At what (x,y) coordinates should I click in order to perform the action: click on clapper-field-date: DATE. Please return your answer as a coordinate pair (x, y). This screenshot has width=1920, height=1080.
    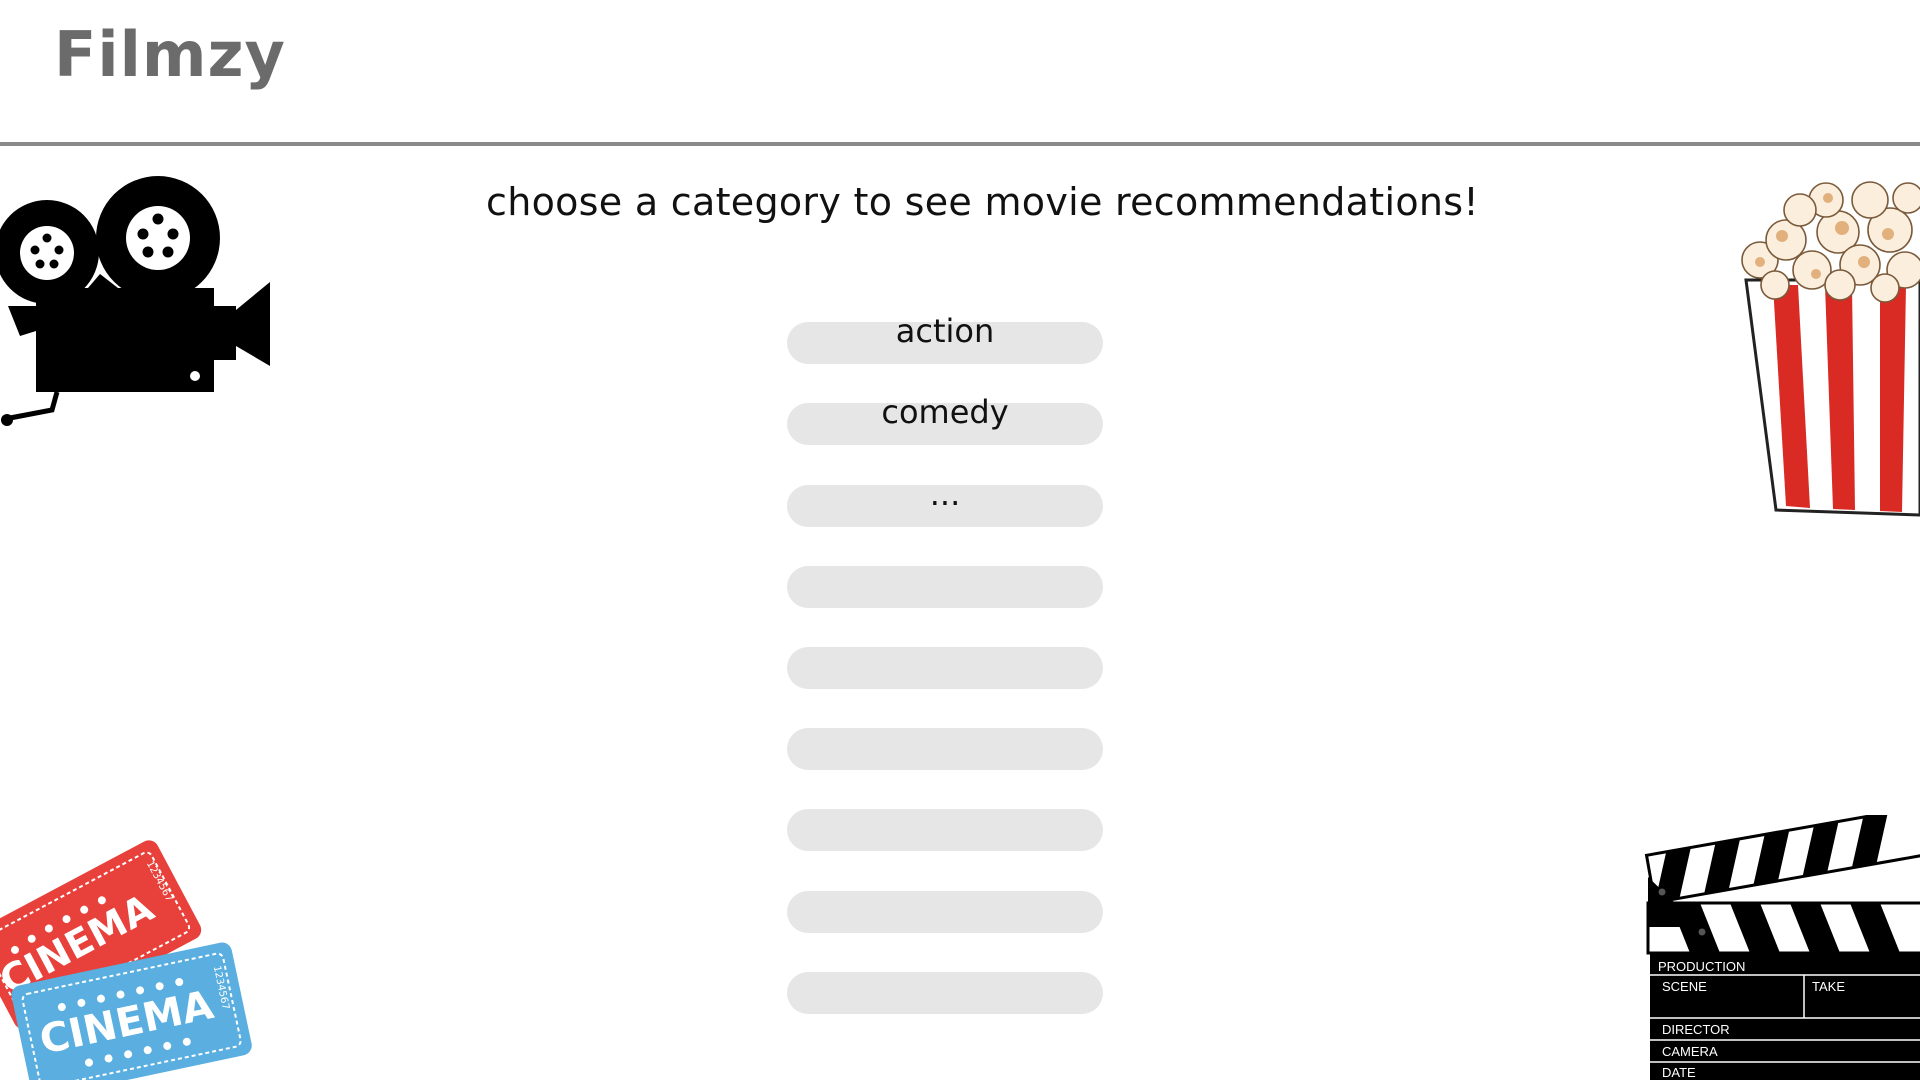
    Looking at the image, I should click on (1679, 1072).